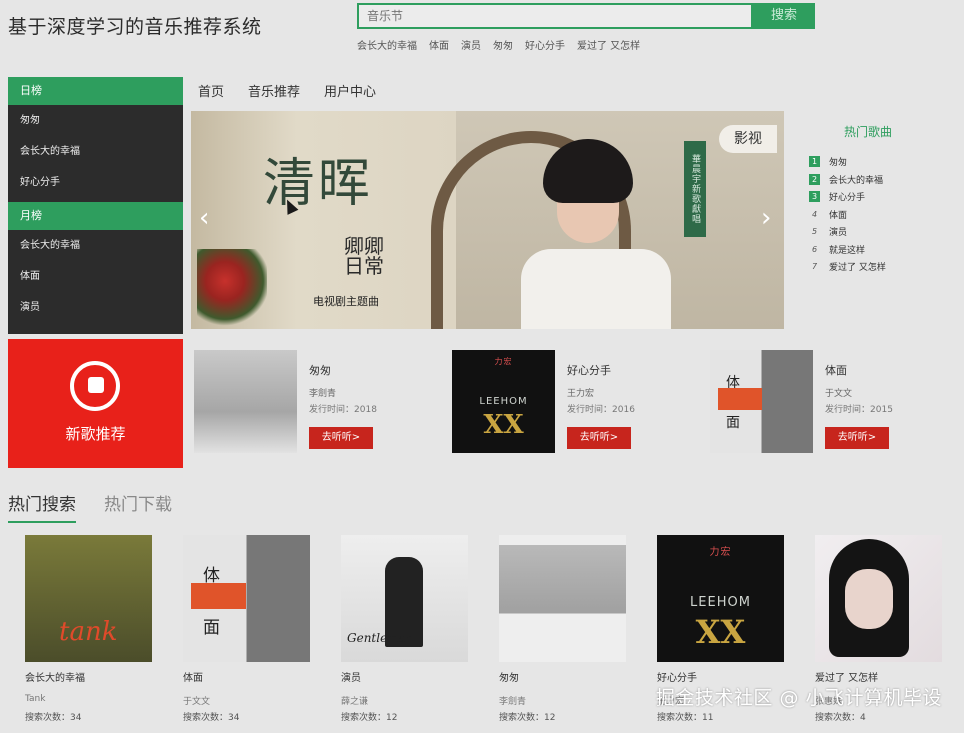  Describe the element at coordinates (55, 676) in the screenshot. I see `song-title: 会长大的幸福` at that location.